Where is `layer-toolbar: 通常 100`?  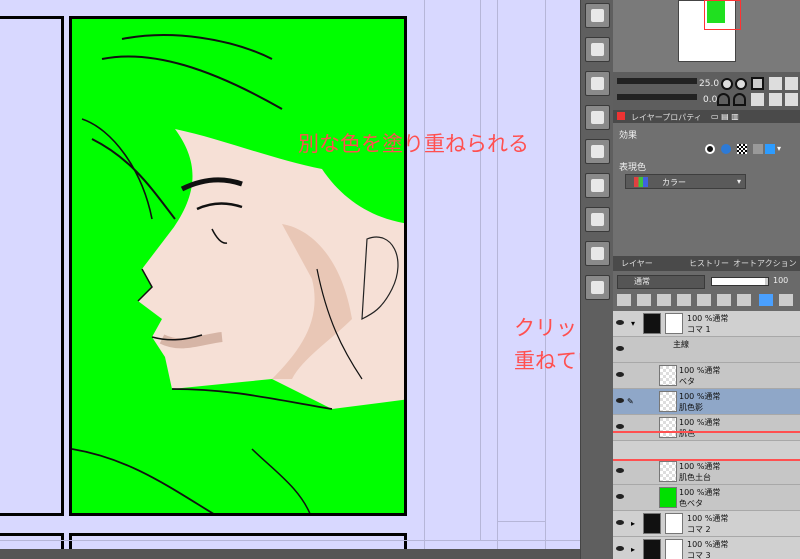 layer-toolbar: 通常 100 is located at coordinates (706, 291).